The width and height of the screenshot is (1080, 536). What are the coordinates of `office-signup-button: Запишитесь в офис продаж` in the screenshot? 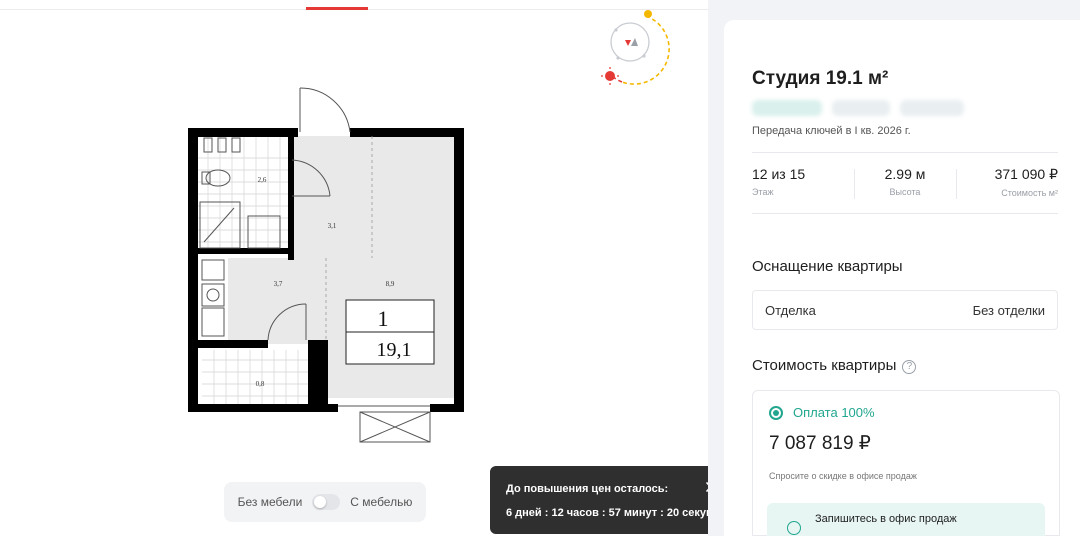 It's located at (906, 519).